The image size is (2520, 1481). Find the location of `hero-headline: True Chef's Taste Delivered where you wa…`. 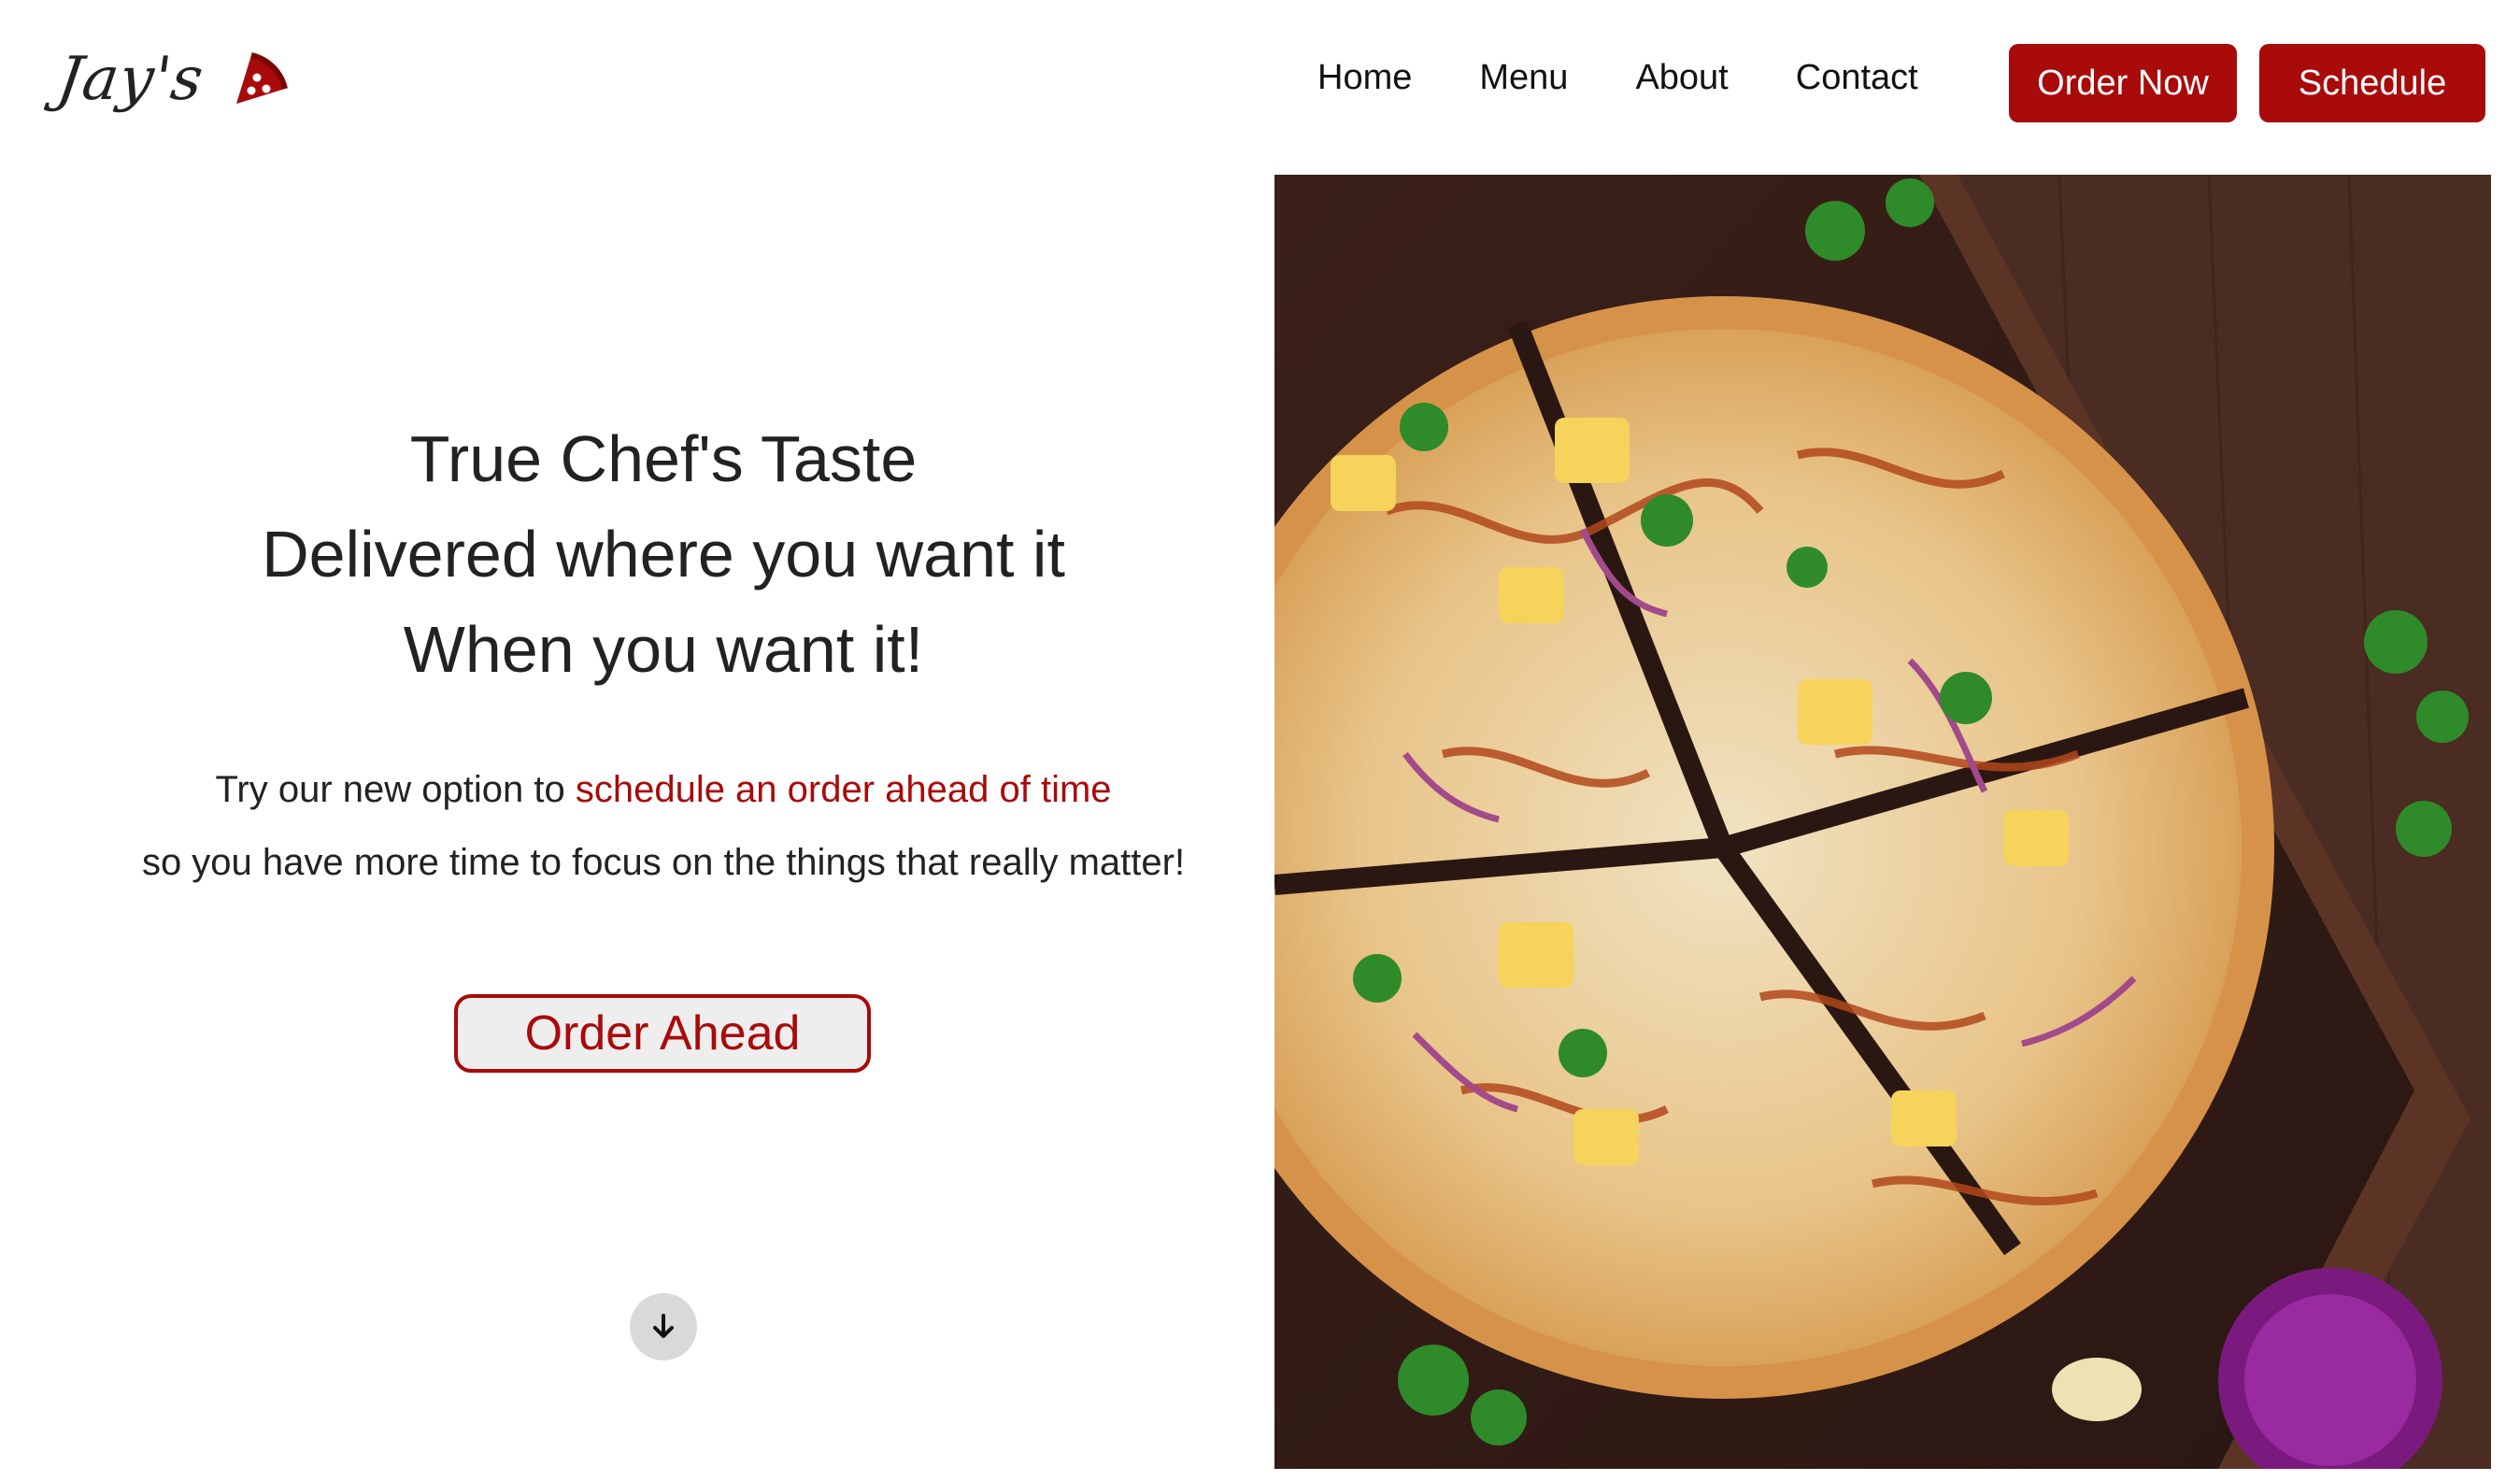

hero-headline: True Chef's Taste Delivered where you wa… is located at coordinates (663, 554).